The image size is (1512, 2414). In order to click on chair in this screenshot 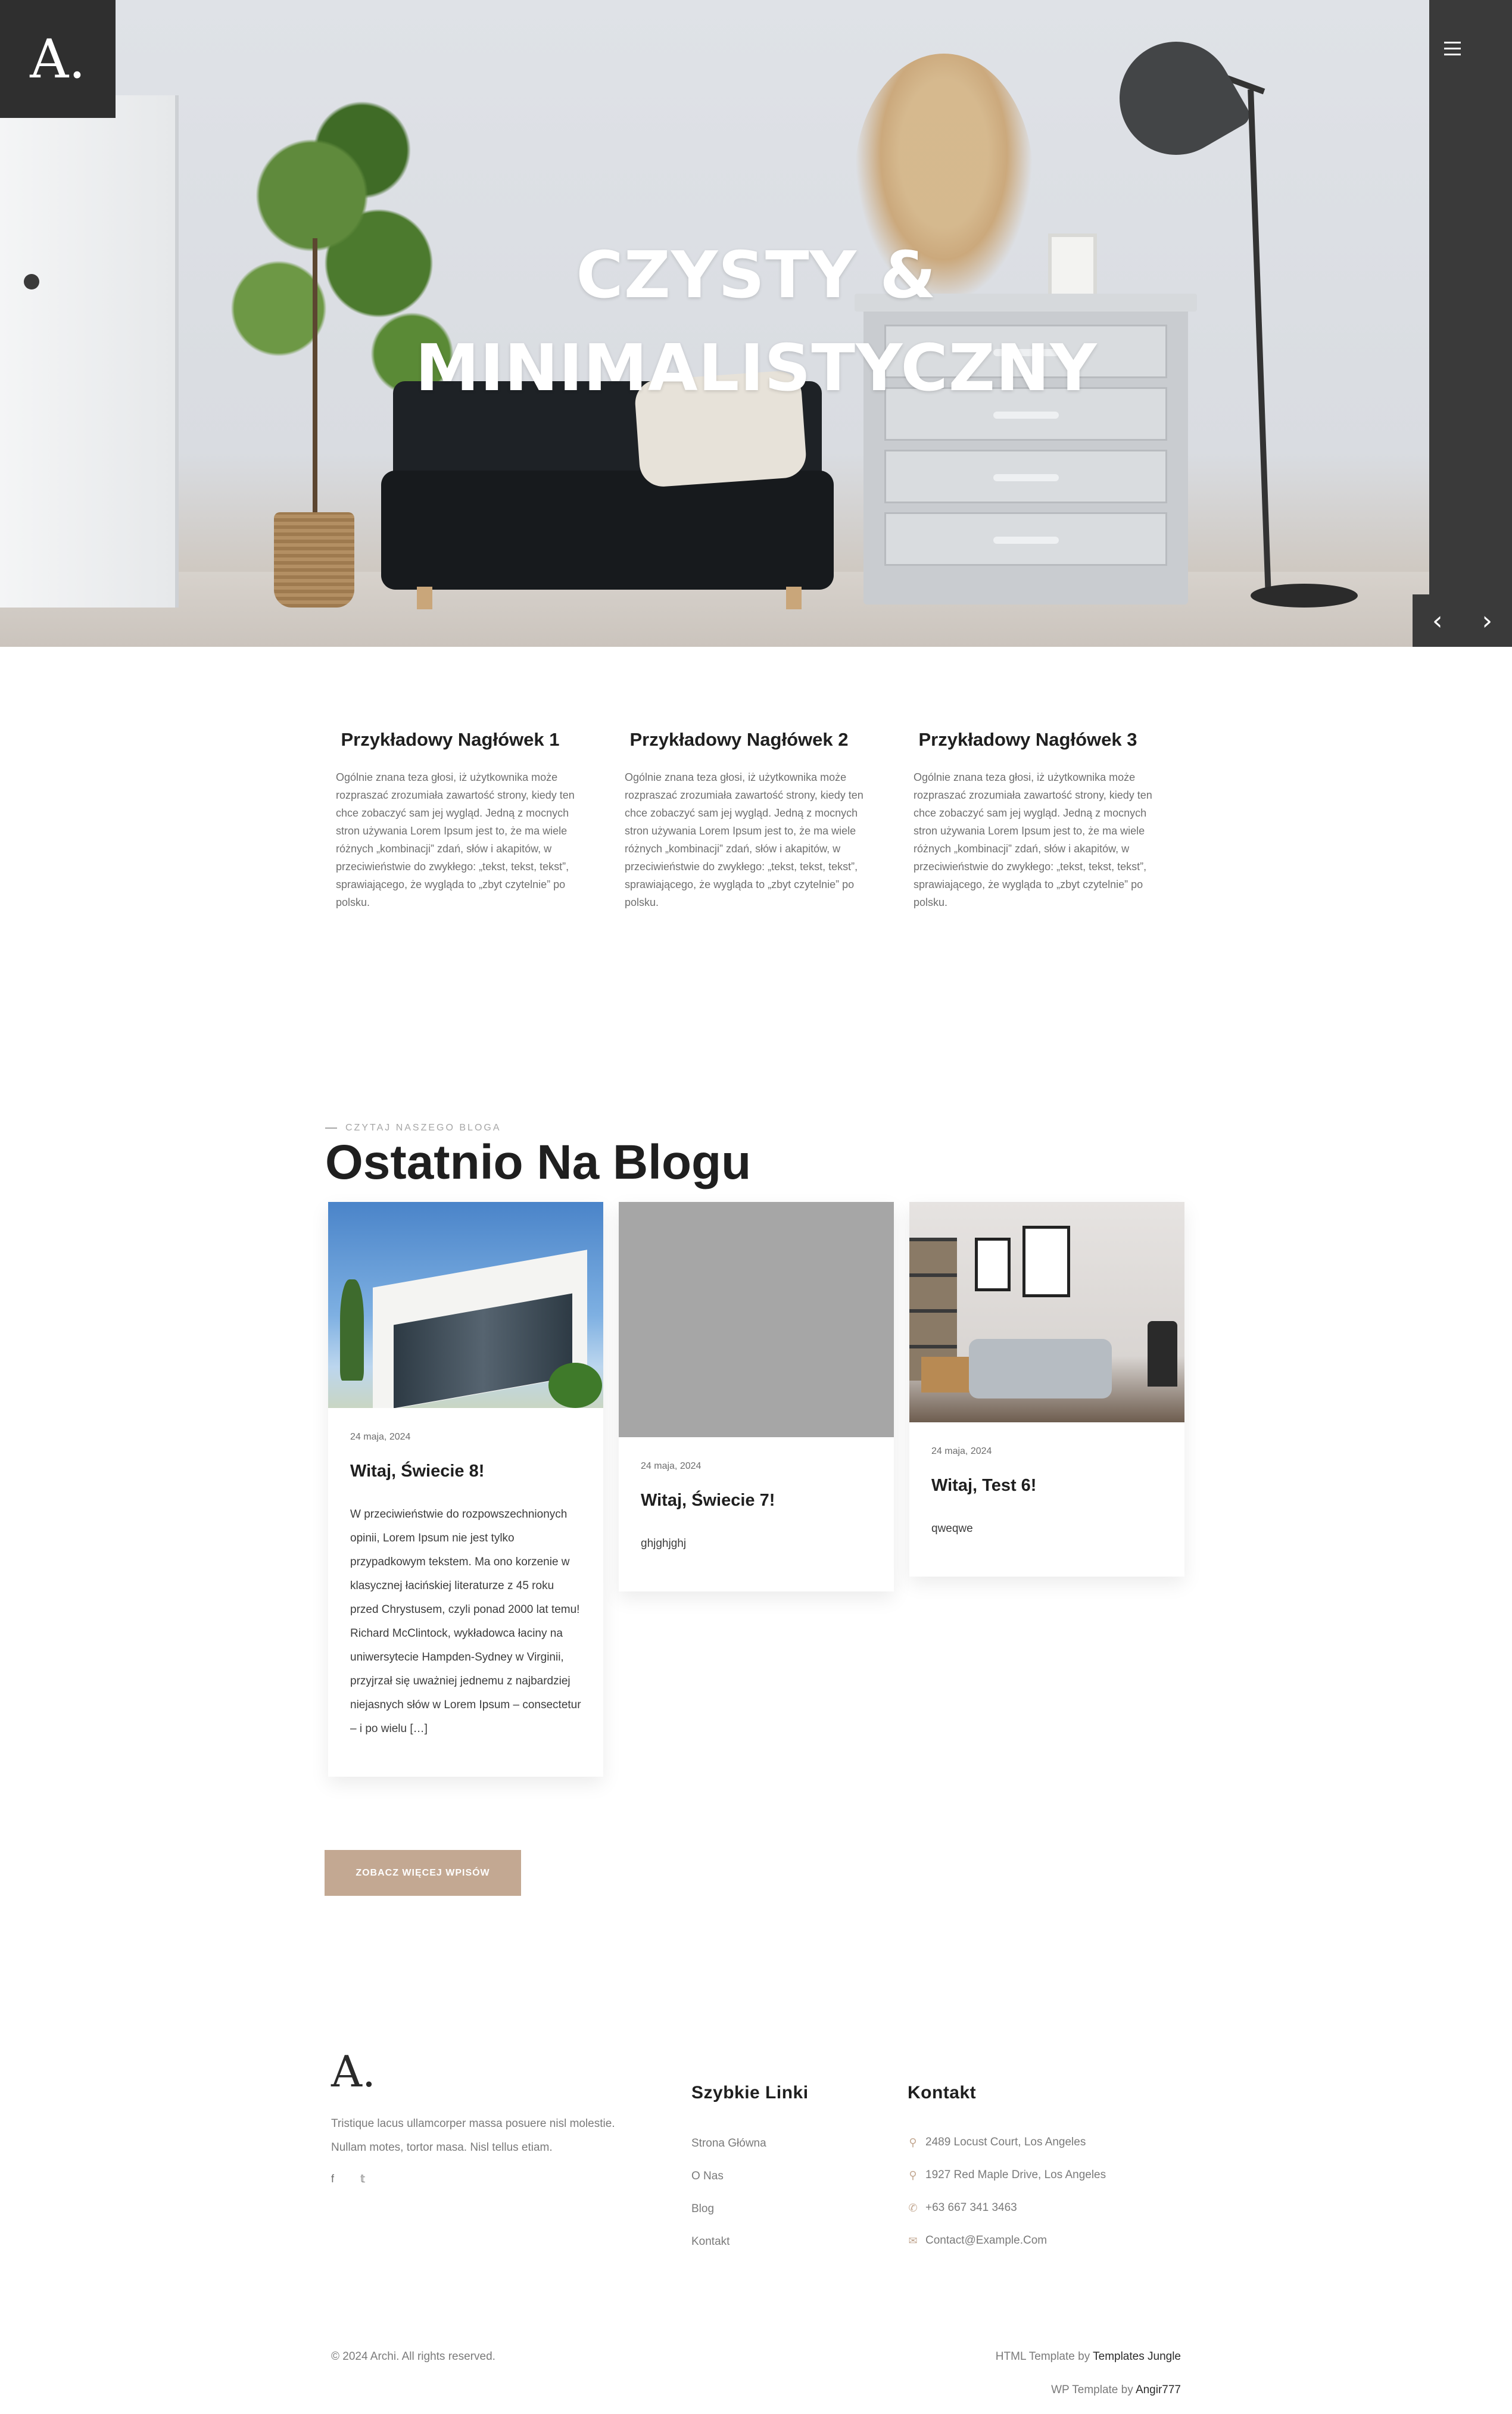, I will do `click(1162, 1354)`.